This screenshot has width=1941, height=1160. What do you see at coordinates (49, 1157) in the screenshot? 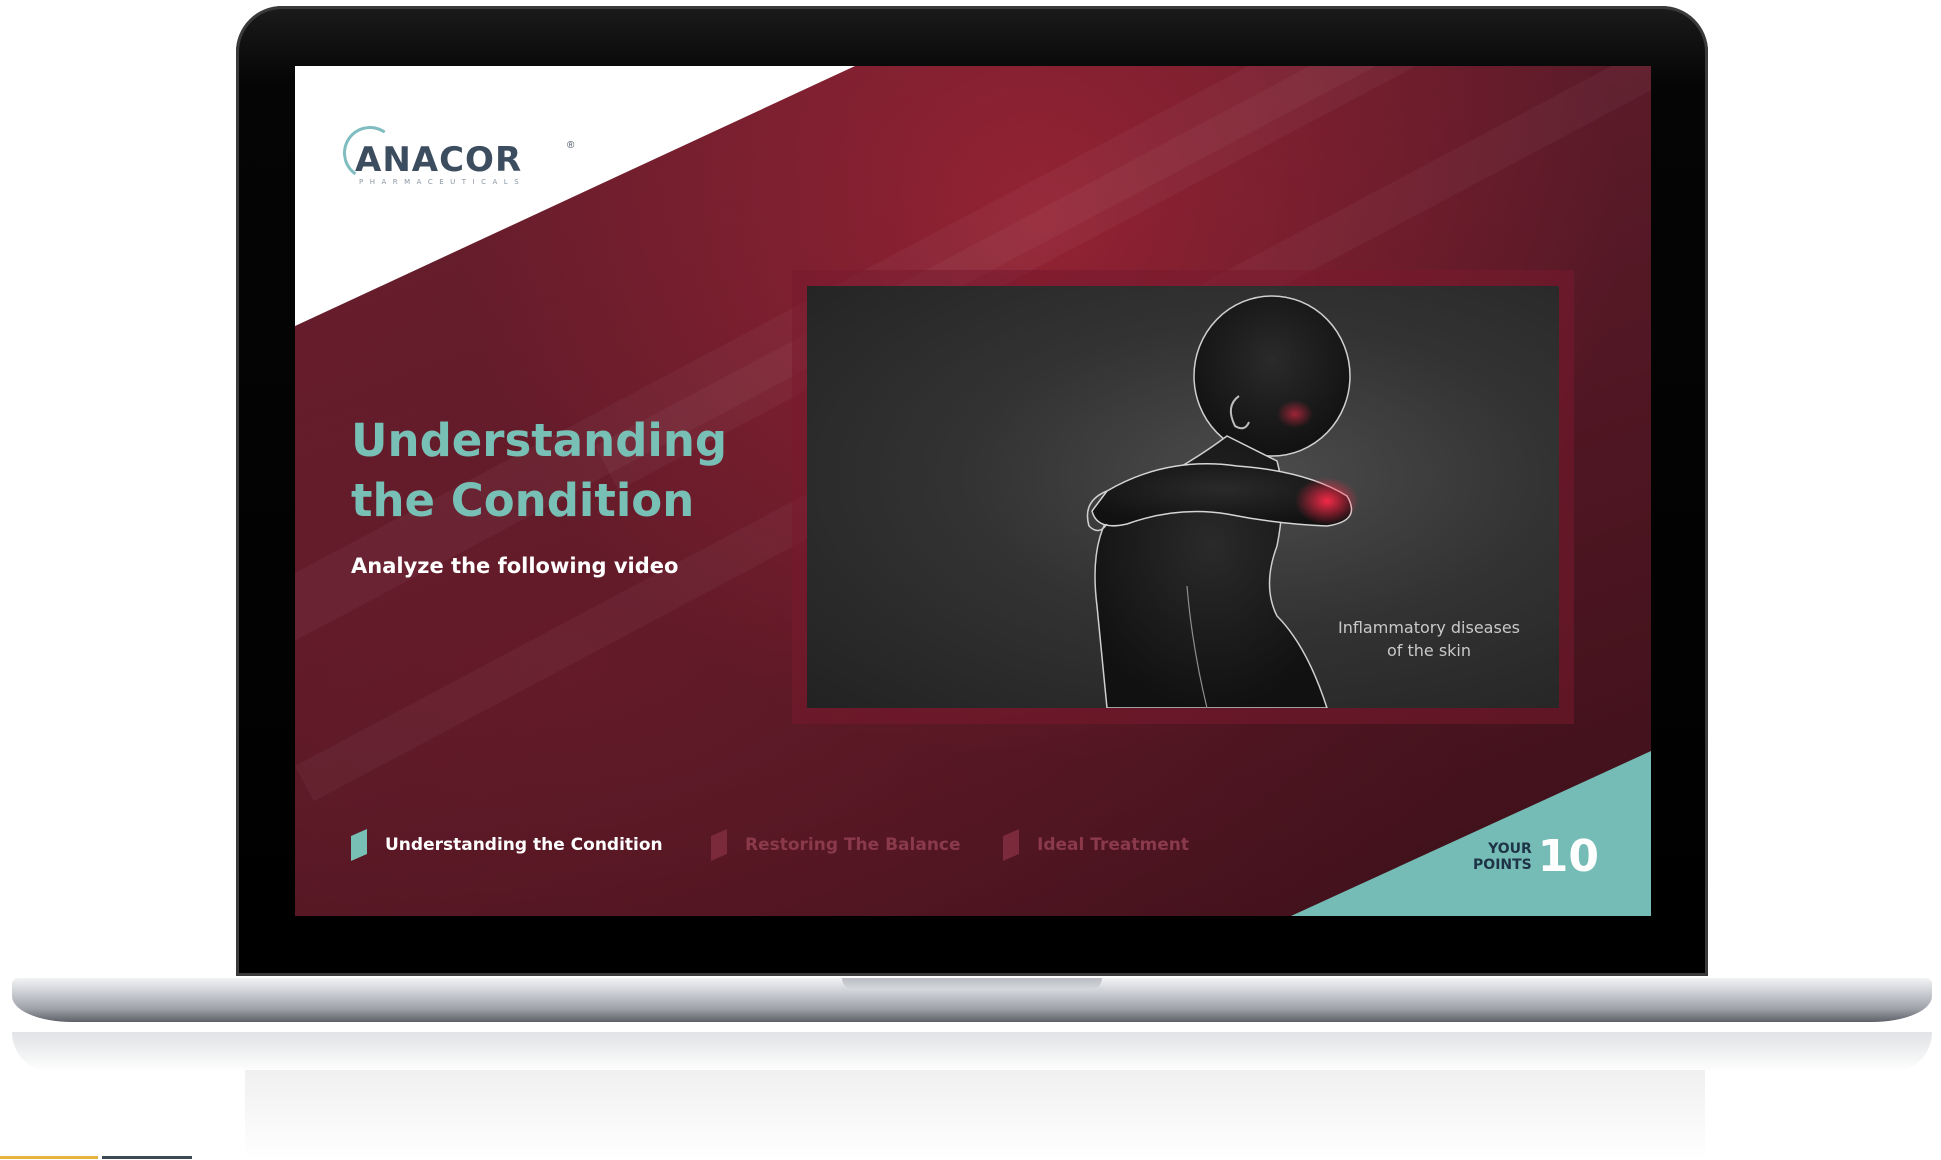
I see `decorative-line-gold` at bounding box center [49, 1157].